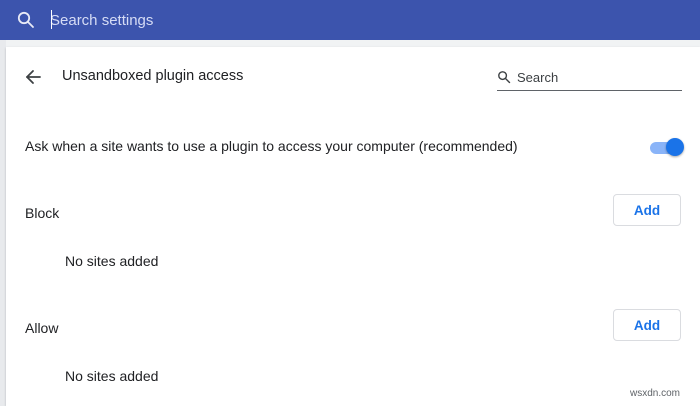 This screenshot has height=406, width=700. What do you see at coordinates (655, 393) in the screenshot?
I see `watermark: wsxdn.com` at bounding box center [655, 393].